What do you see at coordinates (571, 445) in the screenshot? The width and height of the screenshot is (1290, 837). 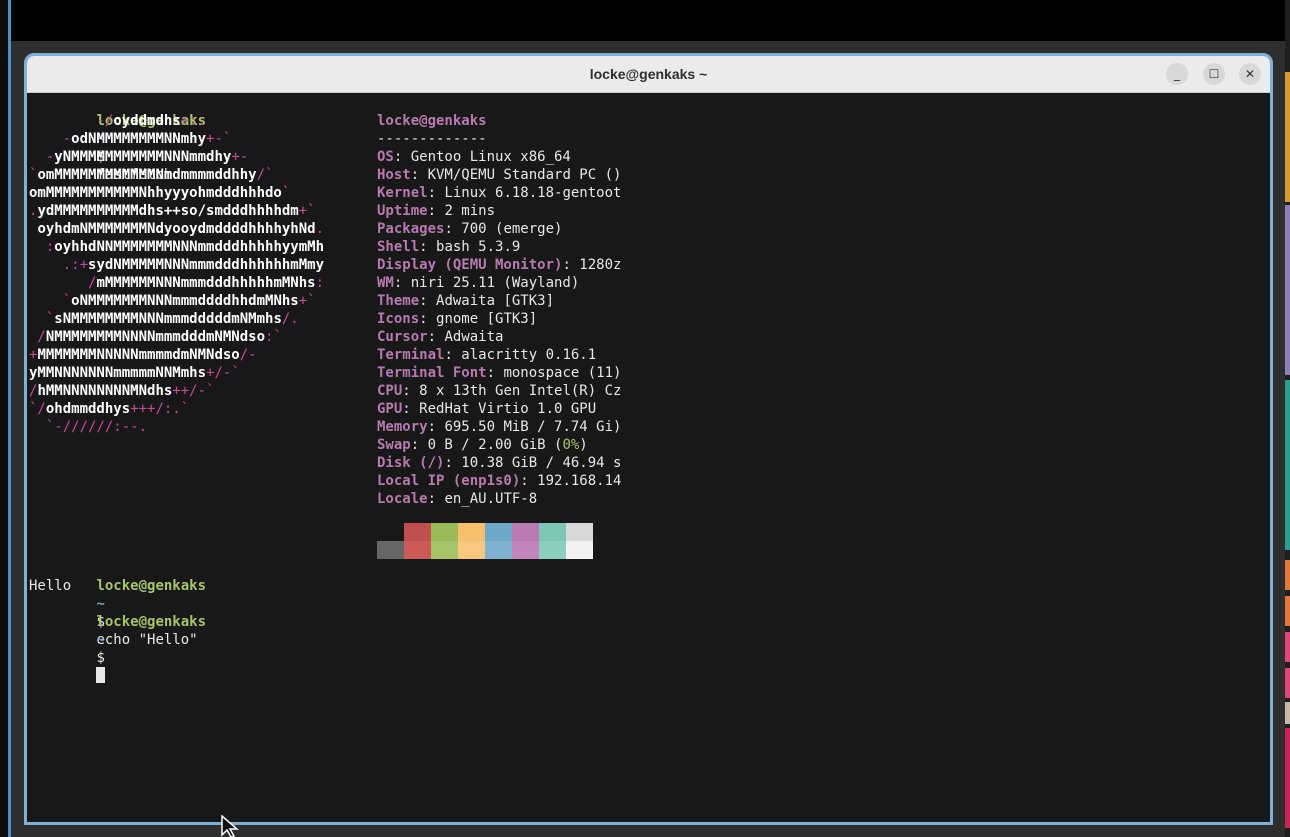 I see `info-highlight: 0%` at bounding box center [571, 445].